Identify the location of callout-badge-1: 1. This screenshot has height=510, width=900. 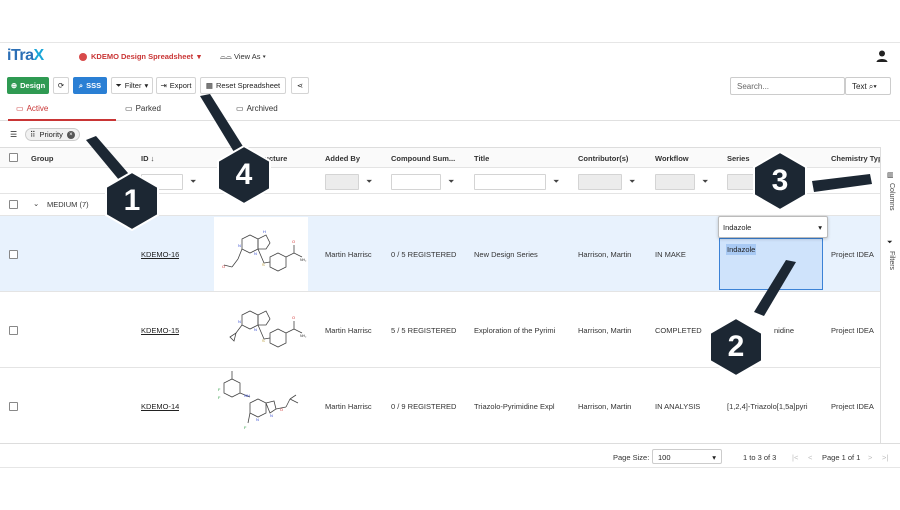
(132, 201).